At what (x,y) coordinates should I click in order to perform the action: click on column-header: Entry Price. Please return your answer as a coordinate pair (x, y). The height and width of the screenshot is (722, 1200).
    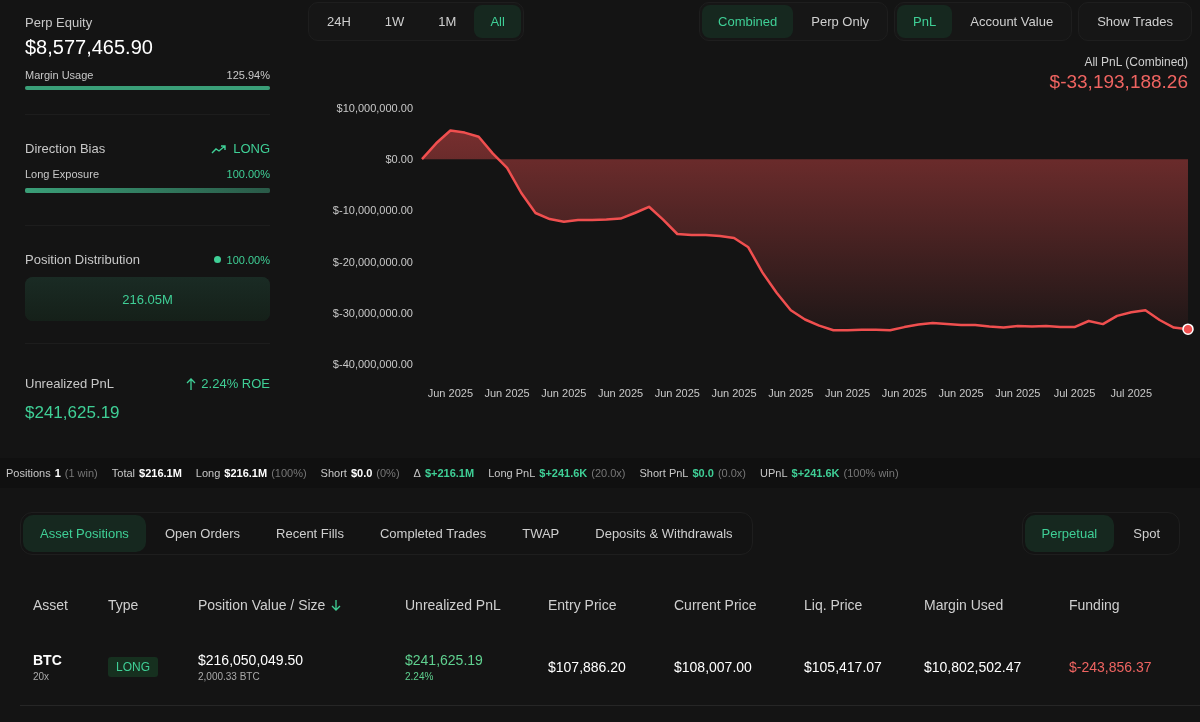
    Looking at the image, I should click on (611, 605).